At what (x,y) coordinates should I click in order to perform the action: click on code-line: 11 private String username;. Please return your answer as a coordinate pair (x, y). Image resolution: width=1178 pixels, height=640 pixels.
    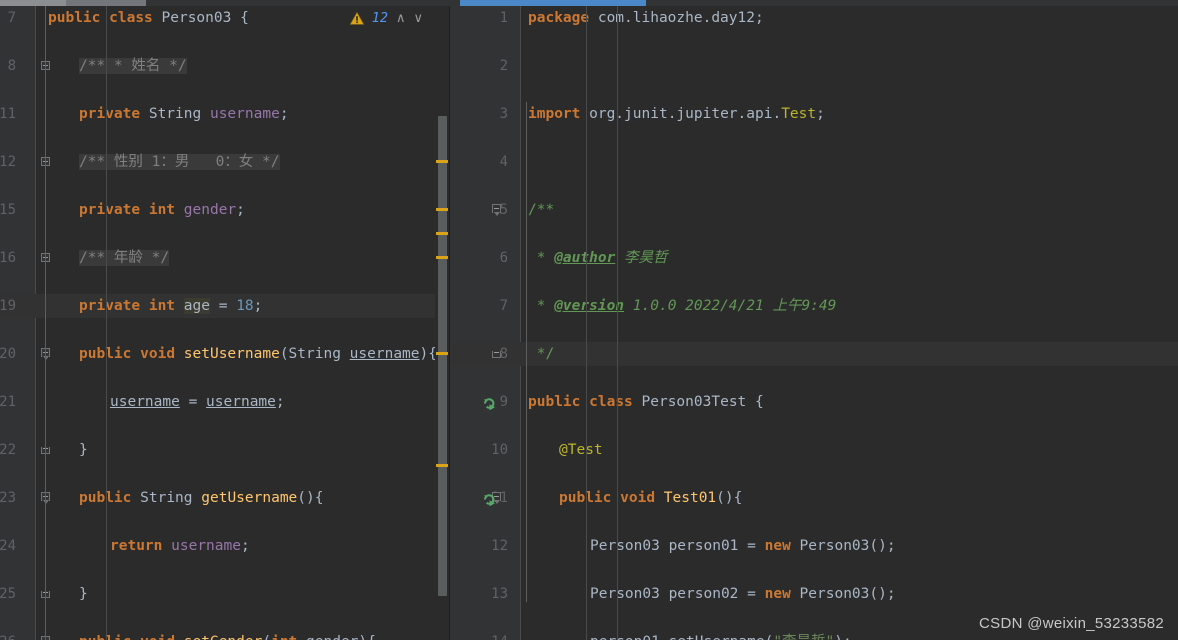
    Looking at the image, I should click on (224, 114).